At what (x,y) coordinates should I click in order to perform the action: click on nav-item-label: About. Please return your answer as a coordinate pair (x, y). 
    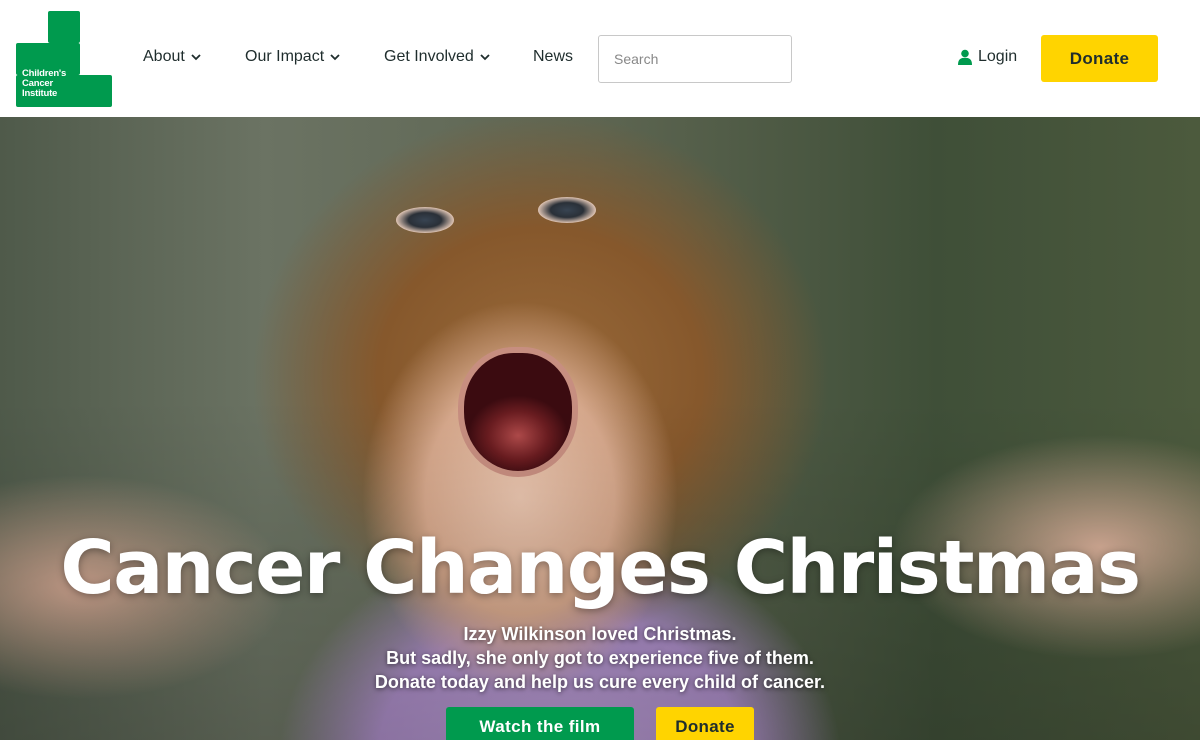
    Looking at the image, I should click on (164, 56).